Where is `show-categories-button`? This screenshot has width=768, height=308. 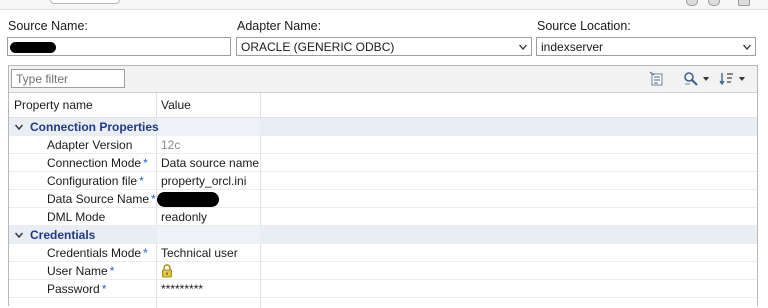 show-categories-button is located at coordinates (657, 79).